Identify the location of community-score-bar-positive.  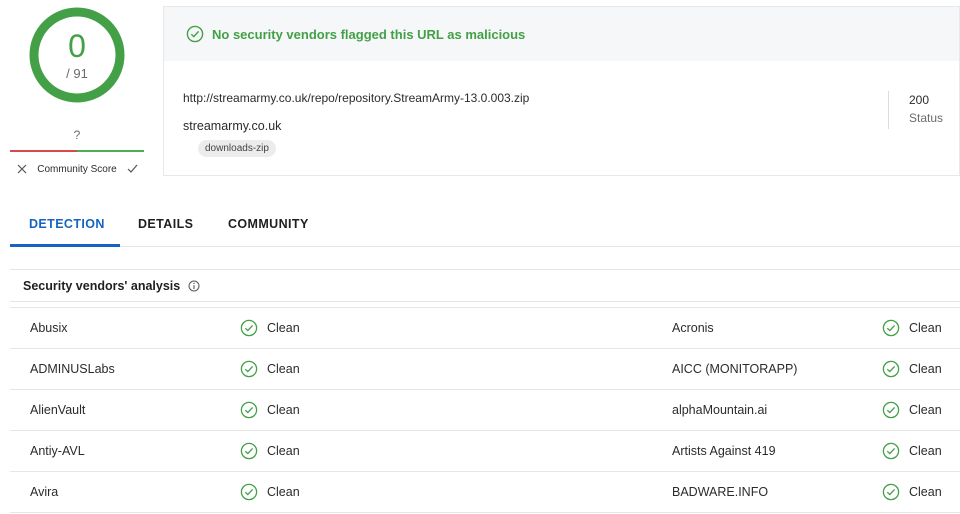
(110, 151).